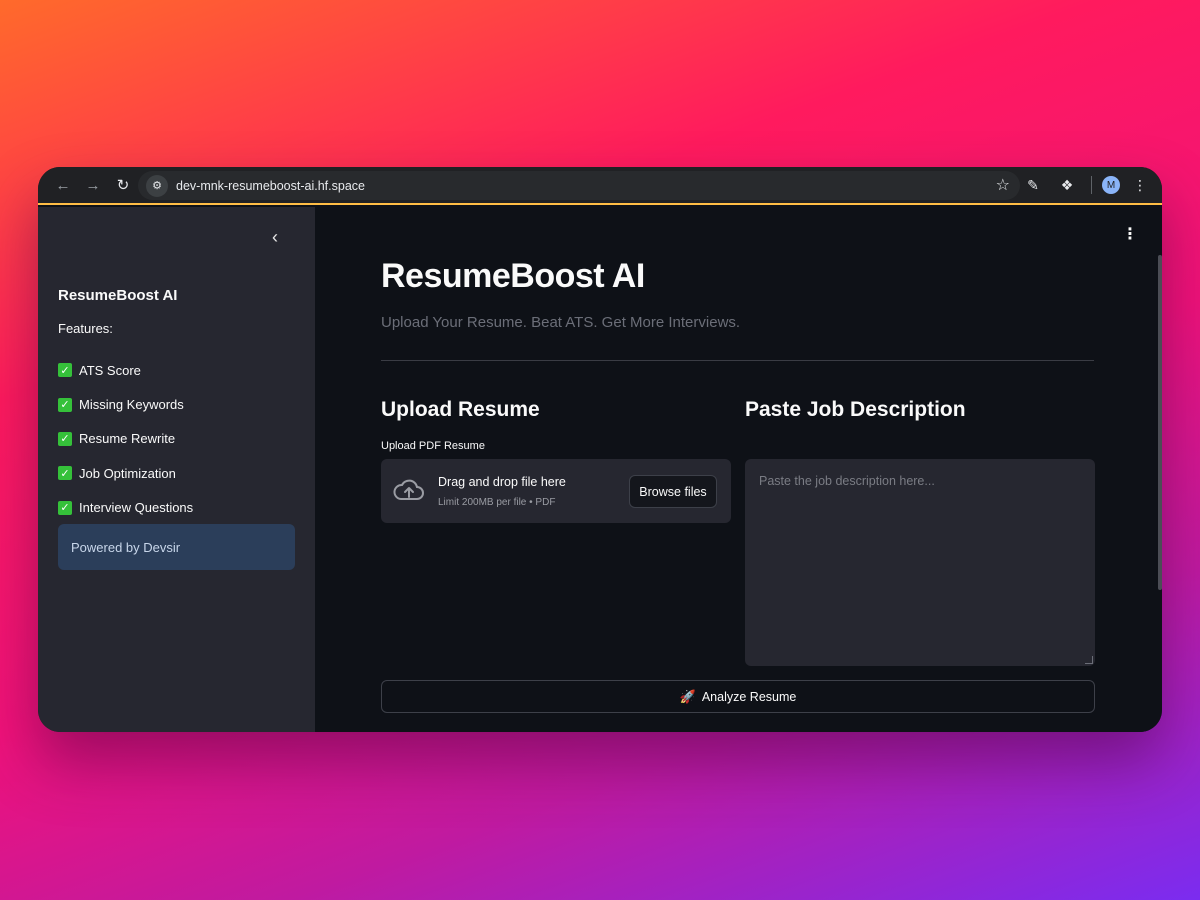 This screenshot has height=900, width=1200. Describe the element at coordinates (1130, 235) in the screenshot. I see `app-menu-icon: ⋮` at that location.